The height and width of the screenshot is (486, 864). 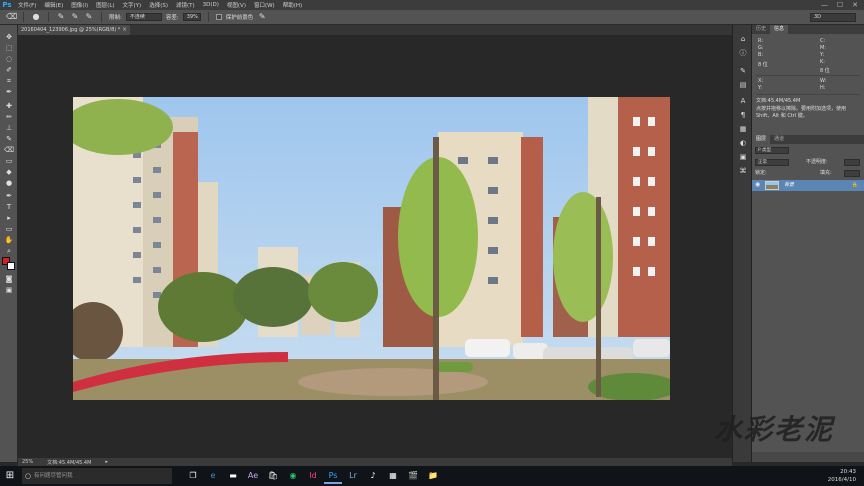 What do you see at coordinates (253, 476) in the screenshot?
I see `after-effects-icon: Ae` at bounding box center [253, 476].